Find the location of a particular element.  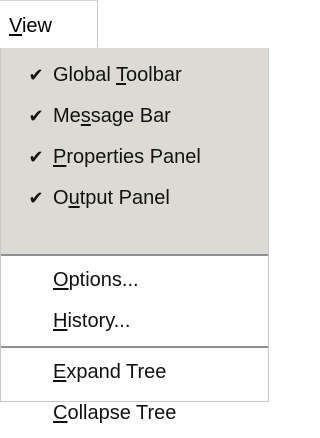

menu-item-label: Output Panel is located at coordinates (111, 198).